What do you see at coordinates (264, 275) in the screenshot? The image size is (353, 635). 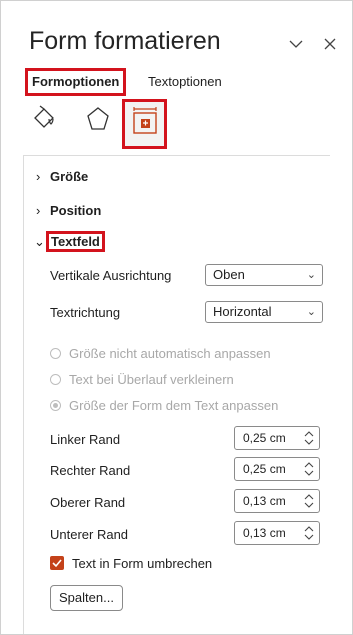 I see `vertical-alignment-select: Oben ⌄` at bounding box center [264, 275].